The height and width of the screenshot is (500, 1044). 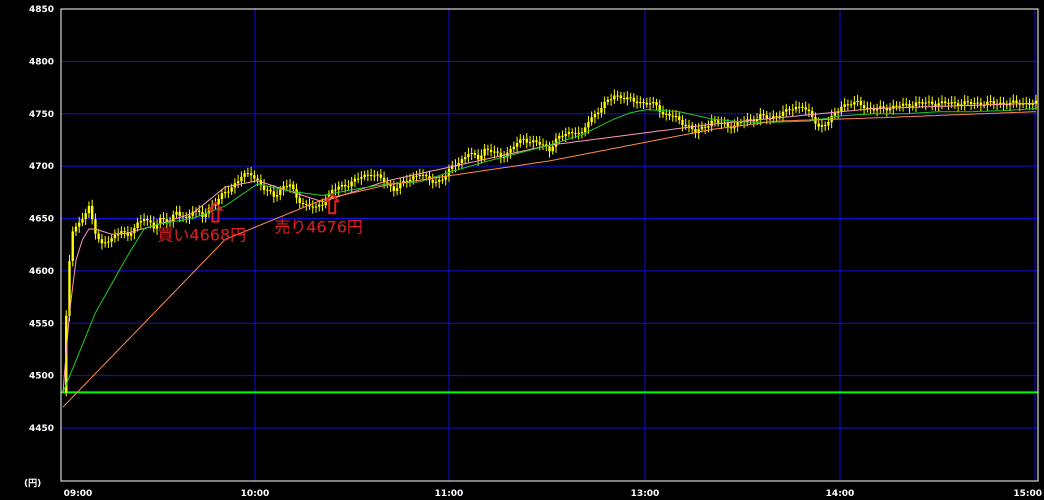 I want to click on x-tick-label: 11:00, so click(x=449, y=494).